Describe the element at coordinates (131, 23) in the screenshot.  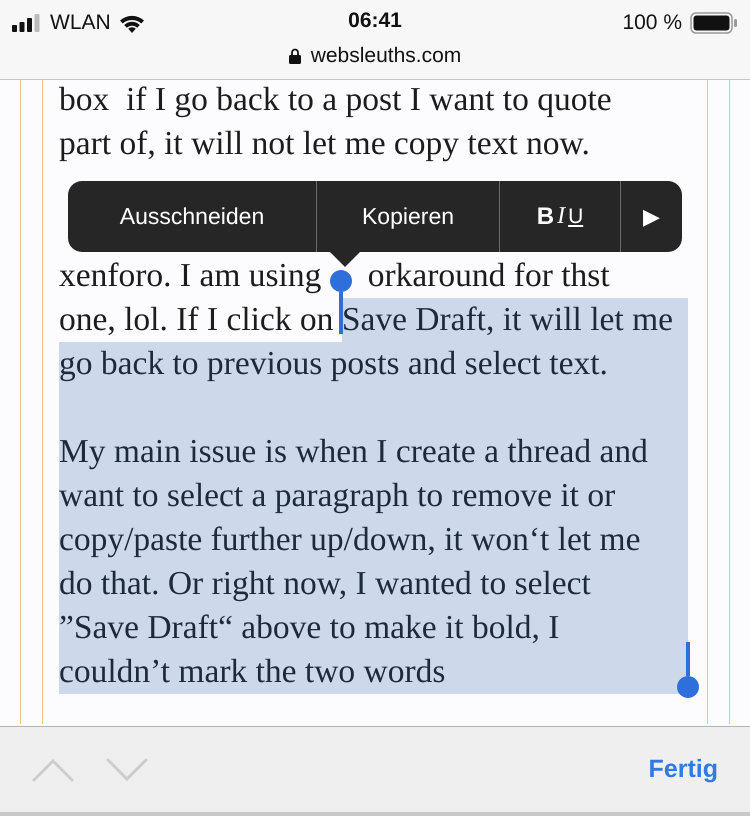
I see `wifi-icon` at that location.